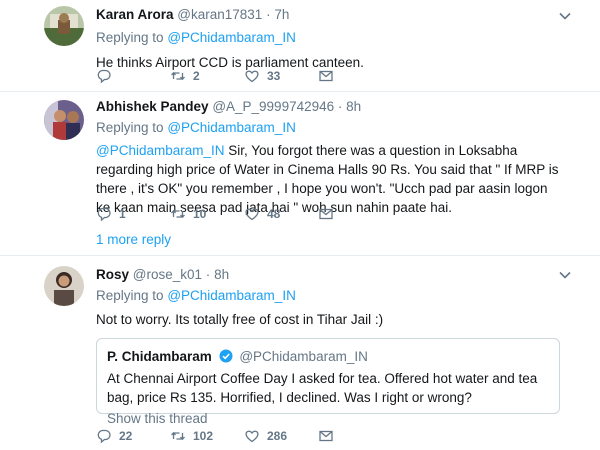  What do you see at coordinates (133, 239) in the screenshot?
I see `more-replies-link: 1 more reply` at bounding box center [133, 239].